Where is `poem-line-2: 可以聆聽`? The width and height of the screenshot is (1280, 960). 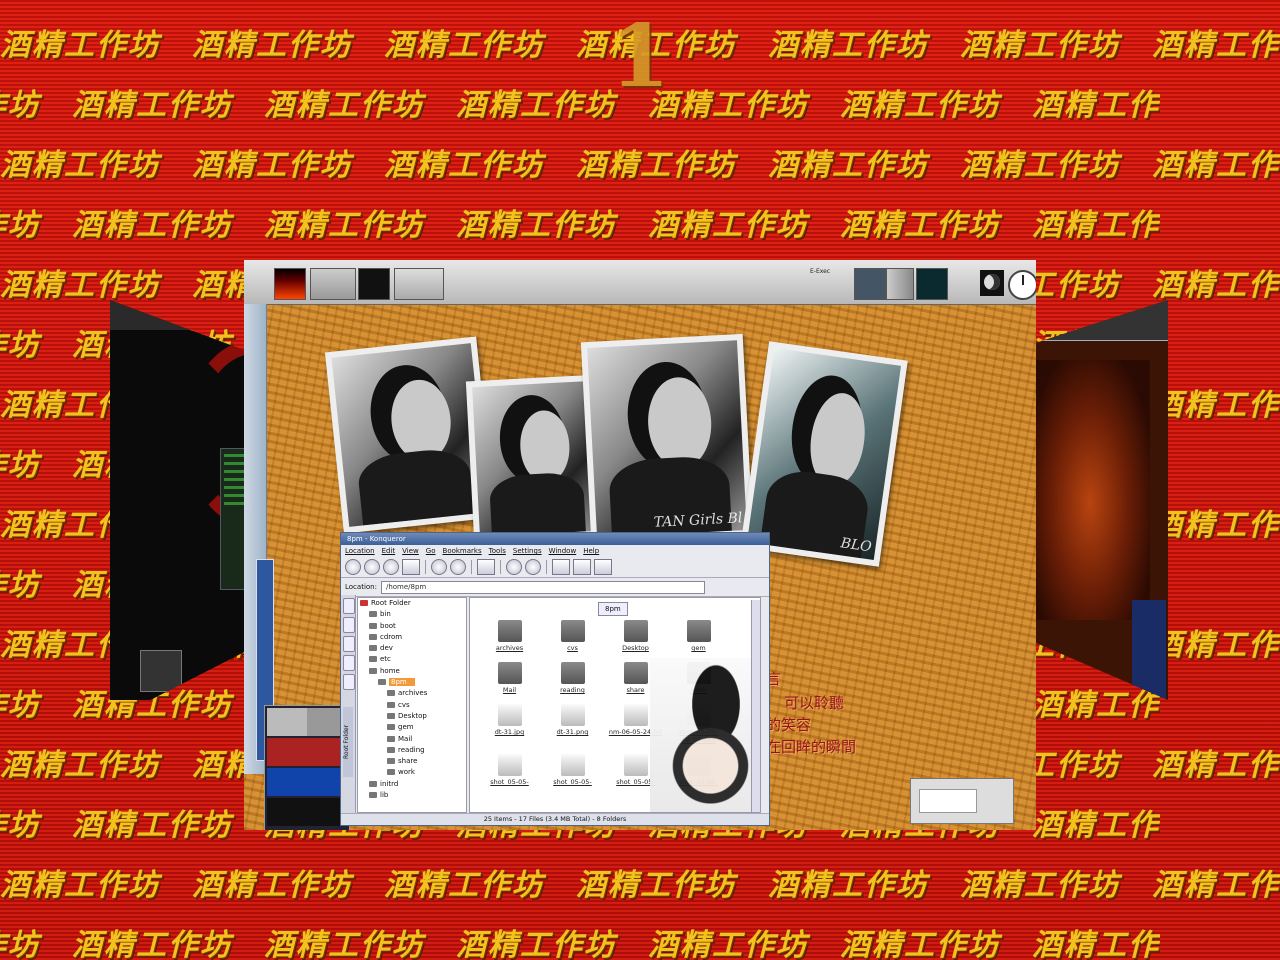
poem-line-2: 可以聆聽 is located at coordinates (814, 703).